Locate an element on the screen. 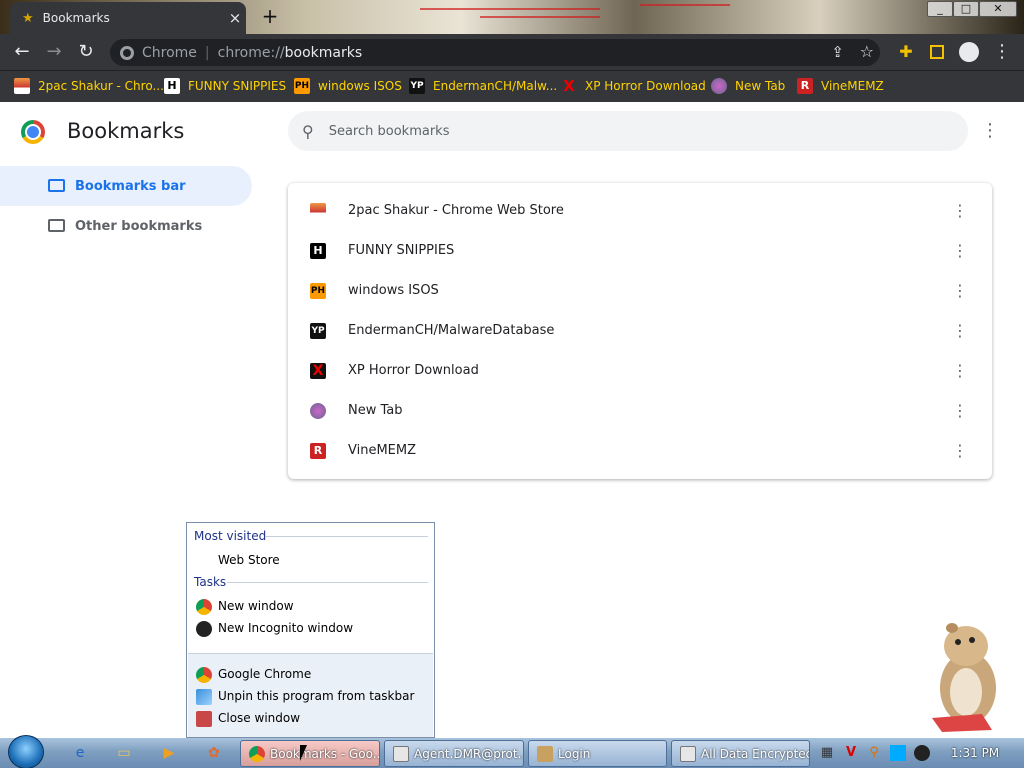 The image size is (1024, 768). list-item: New Tab ⋮ is located at coordinates (640, 411).